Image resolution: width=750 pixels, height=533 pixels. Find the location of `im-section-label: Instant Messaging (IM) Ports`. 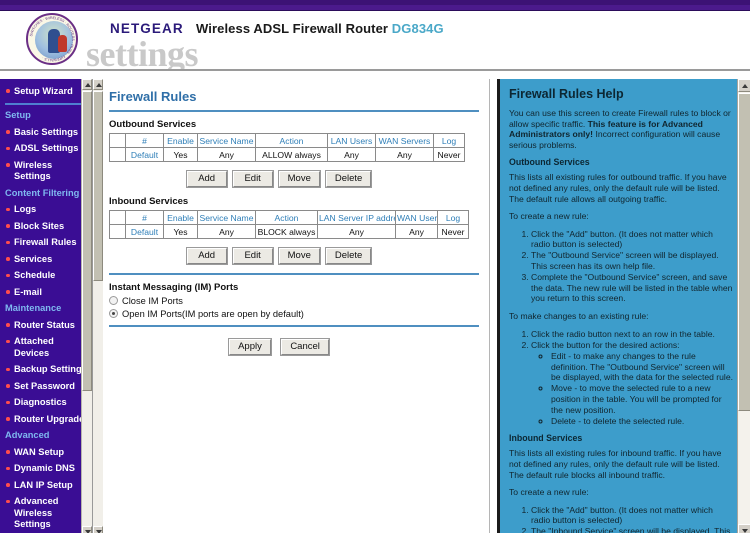

im-section-label: Instant Messaging (IM) Ports is located at coordinates (174, 287).